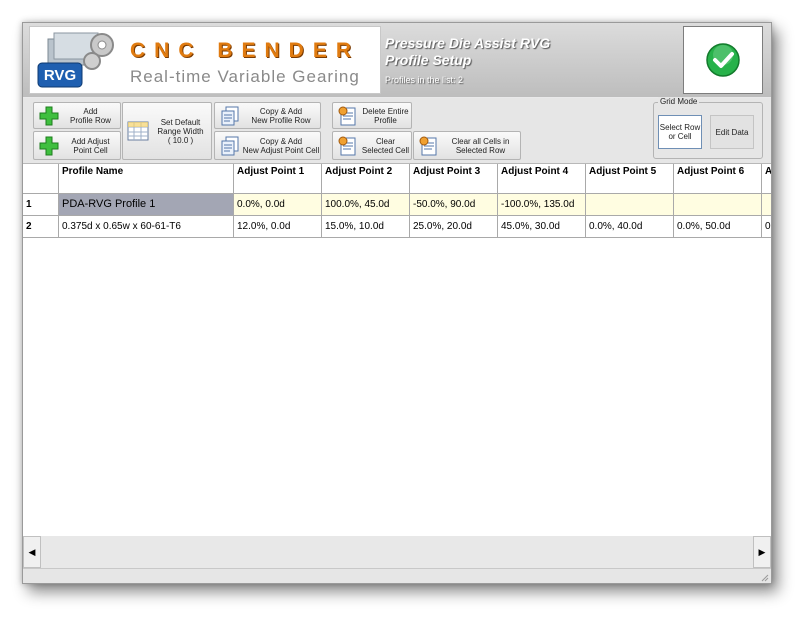 This screenshot has height=624, width=811. I want to click on scrollbar-thumb, so click(52, 552).